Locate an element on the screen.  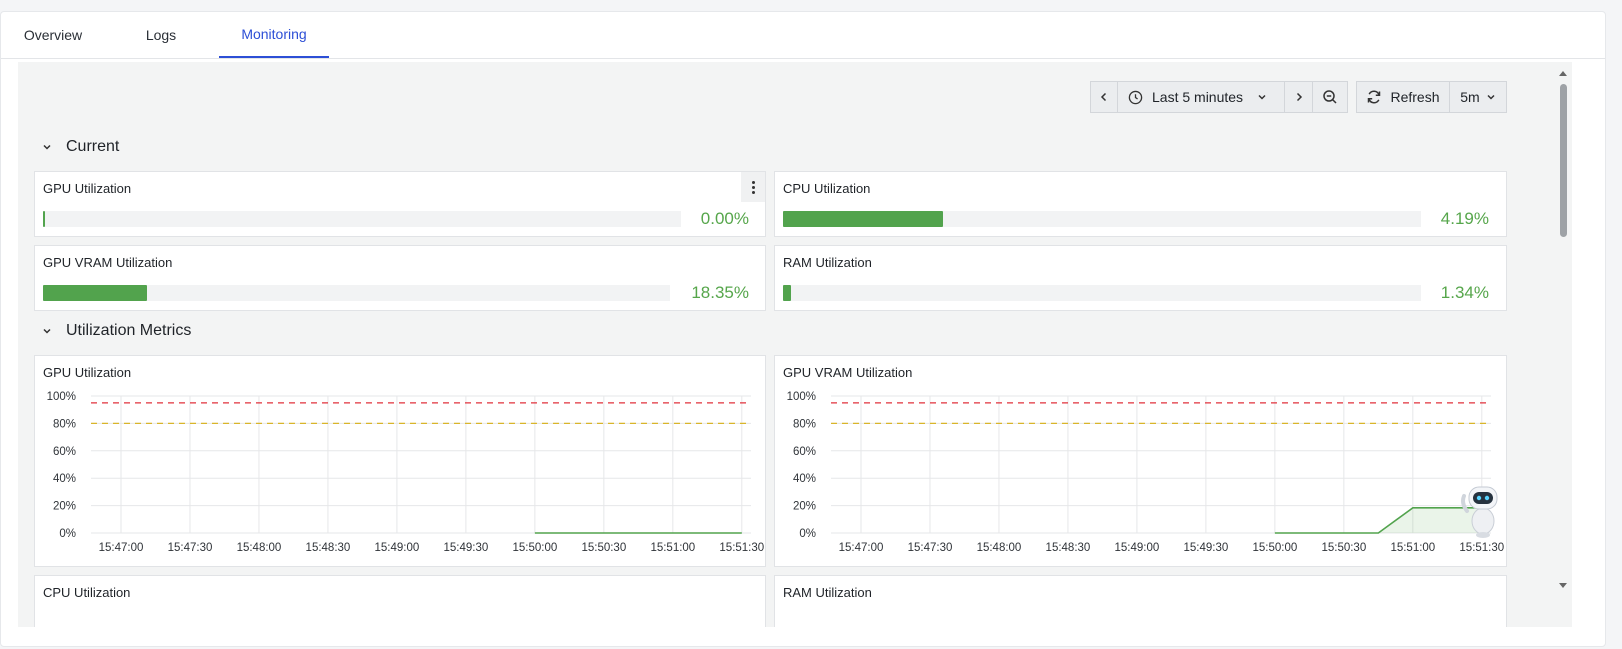
series-area is located at coordinates (1378, 520).